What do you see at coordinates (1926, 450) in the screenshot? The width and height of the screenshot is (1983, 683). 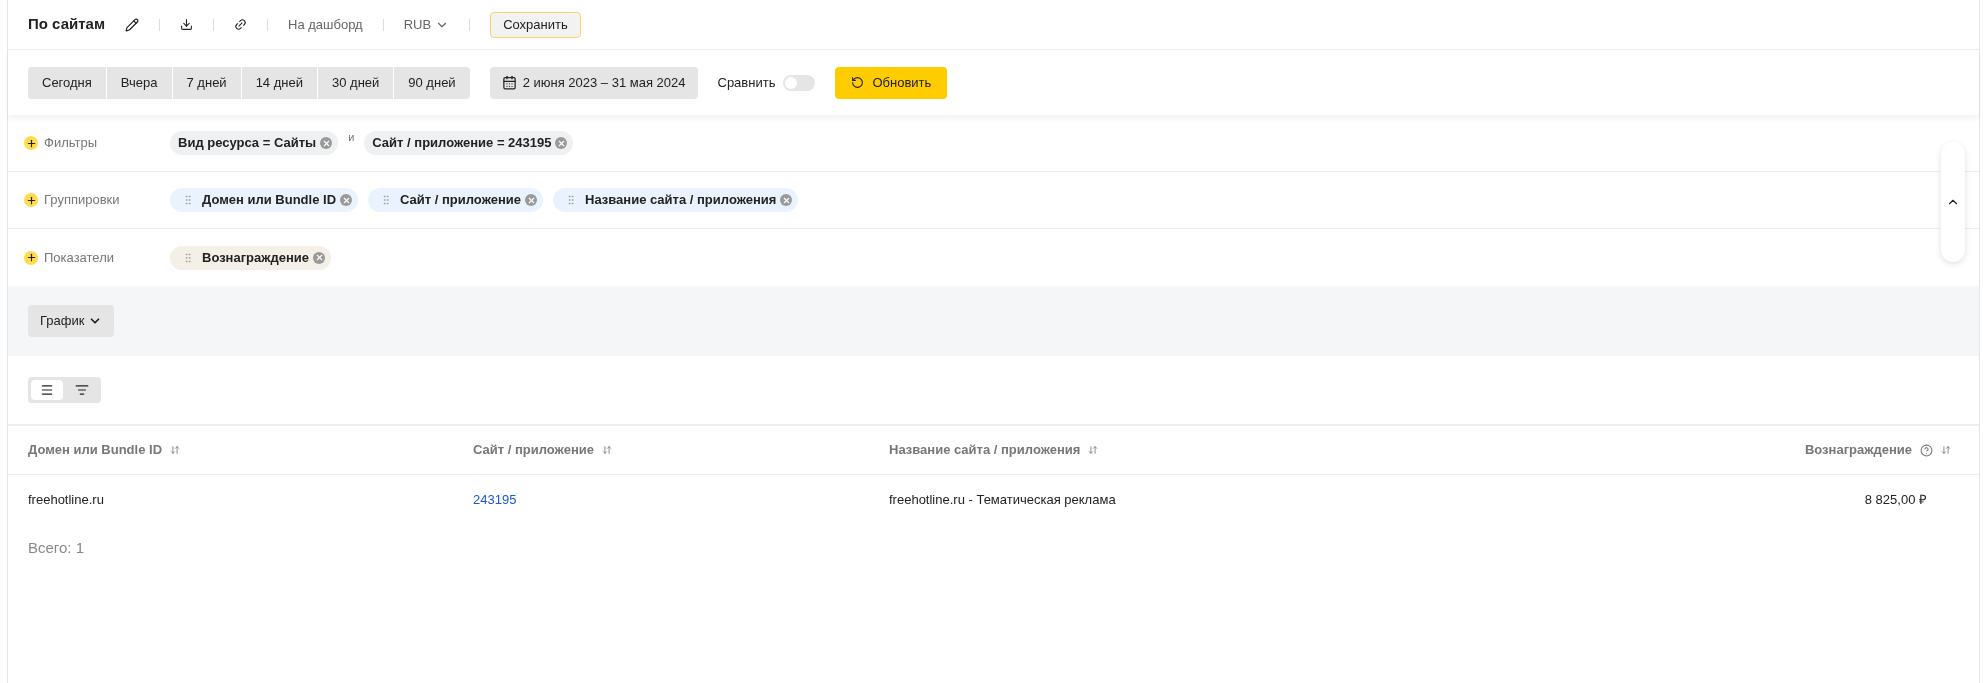 I see `help-icon` at bounding box center [1926, 450].